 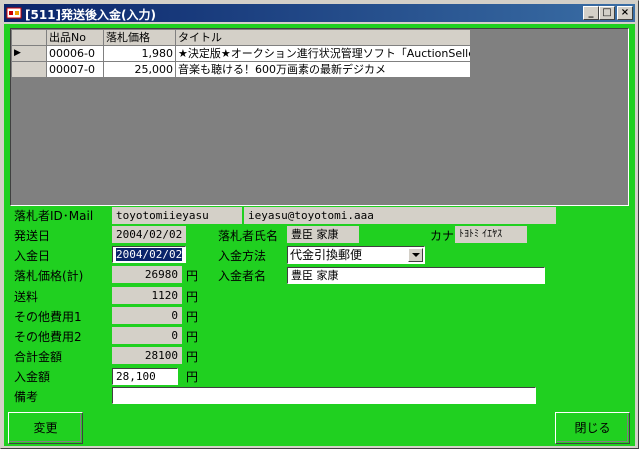 I want to click on pay-date-label: 入金日, so click(x=32, y=256).